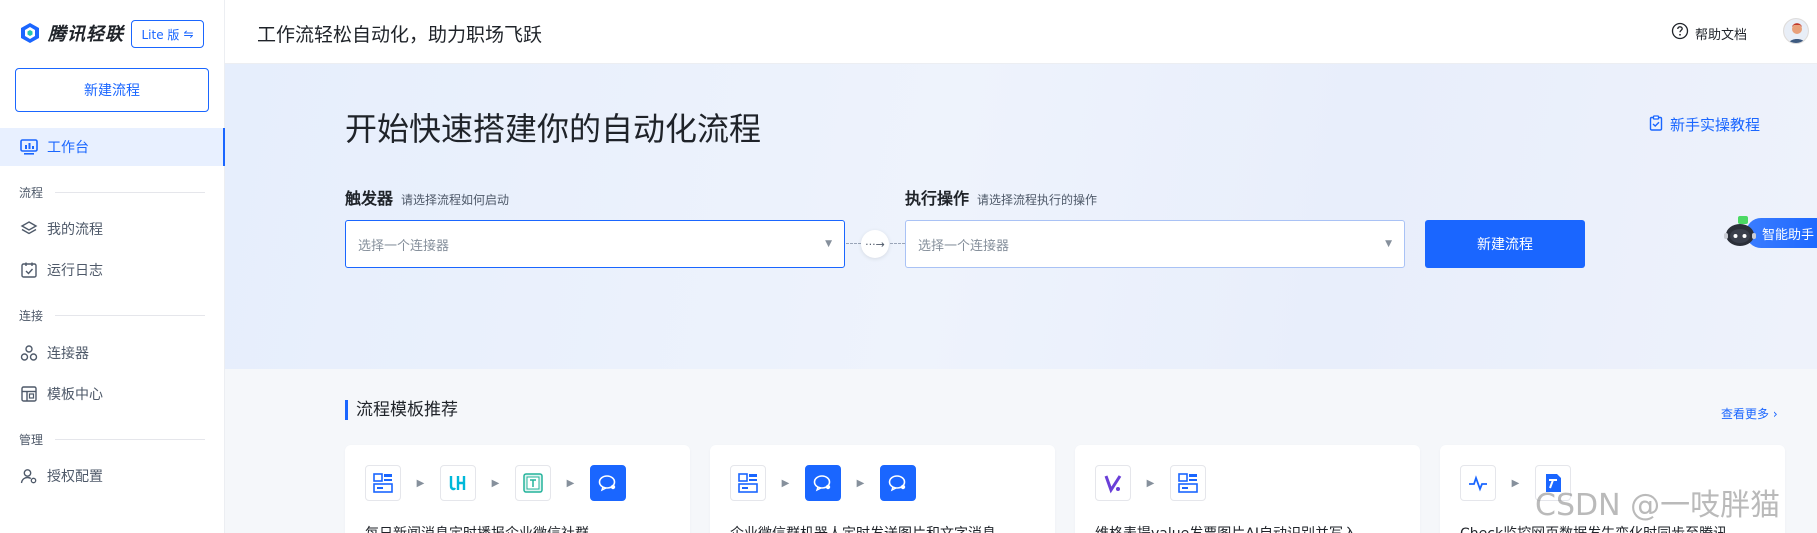 This screenshot has height=533, width=1817. What do you see at coordinates (1505, 244) in the screenshot?
I see `create-flow-button: 新建流程` at bounding box center [1505, 244].